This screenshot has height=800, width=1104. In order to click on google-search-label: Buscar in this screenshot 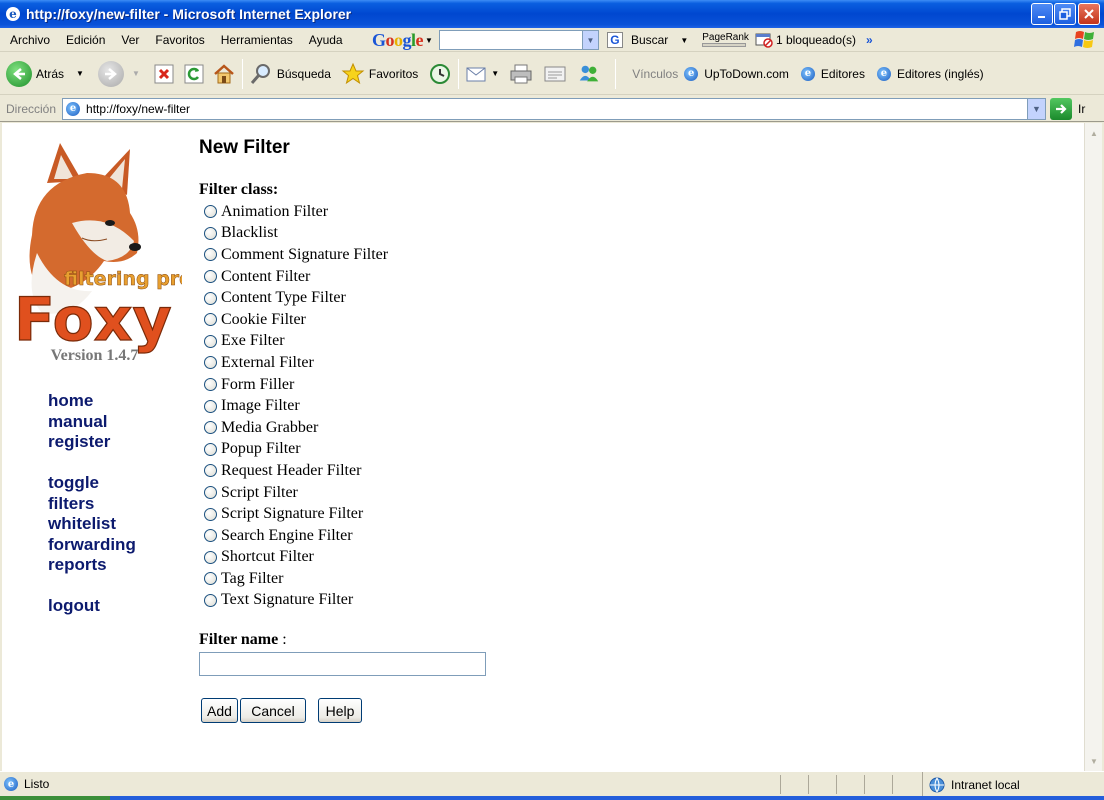, I will do `click(649, 40)`.